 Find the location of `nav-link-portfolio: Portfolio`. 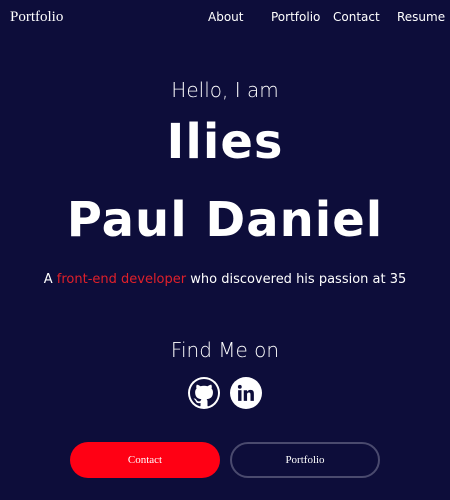

nav-link-portfolio: Portfolio is located at coordinates (295, 17).